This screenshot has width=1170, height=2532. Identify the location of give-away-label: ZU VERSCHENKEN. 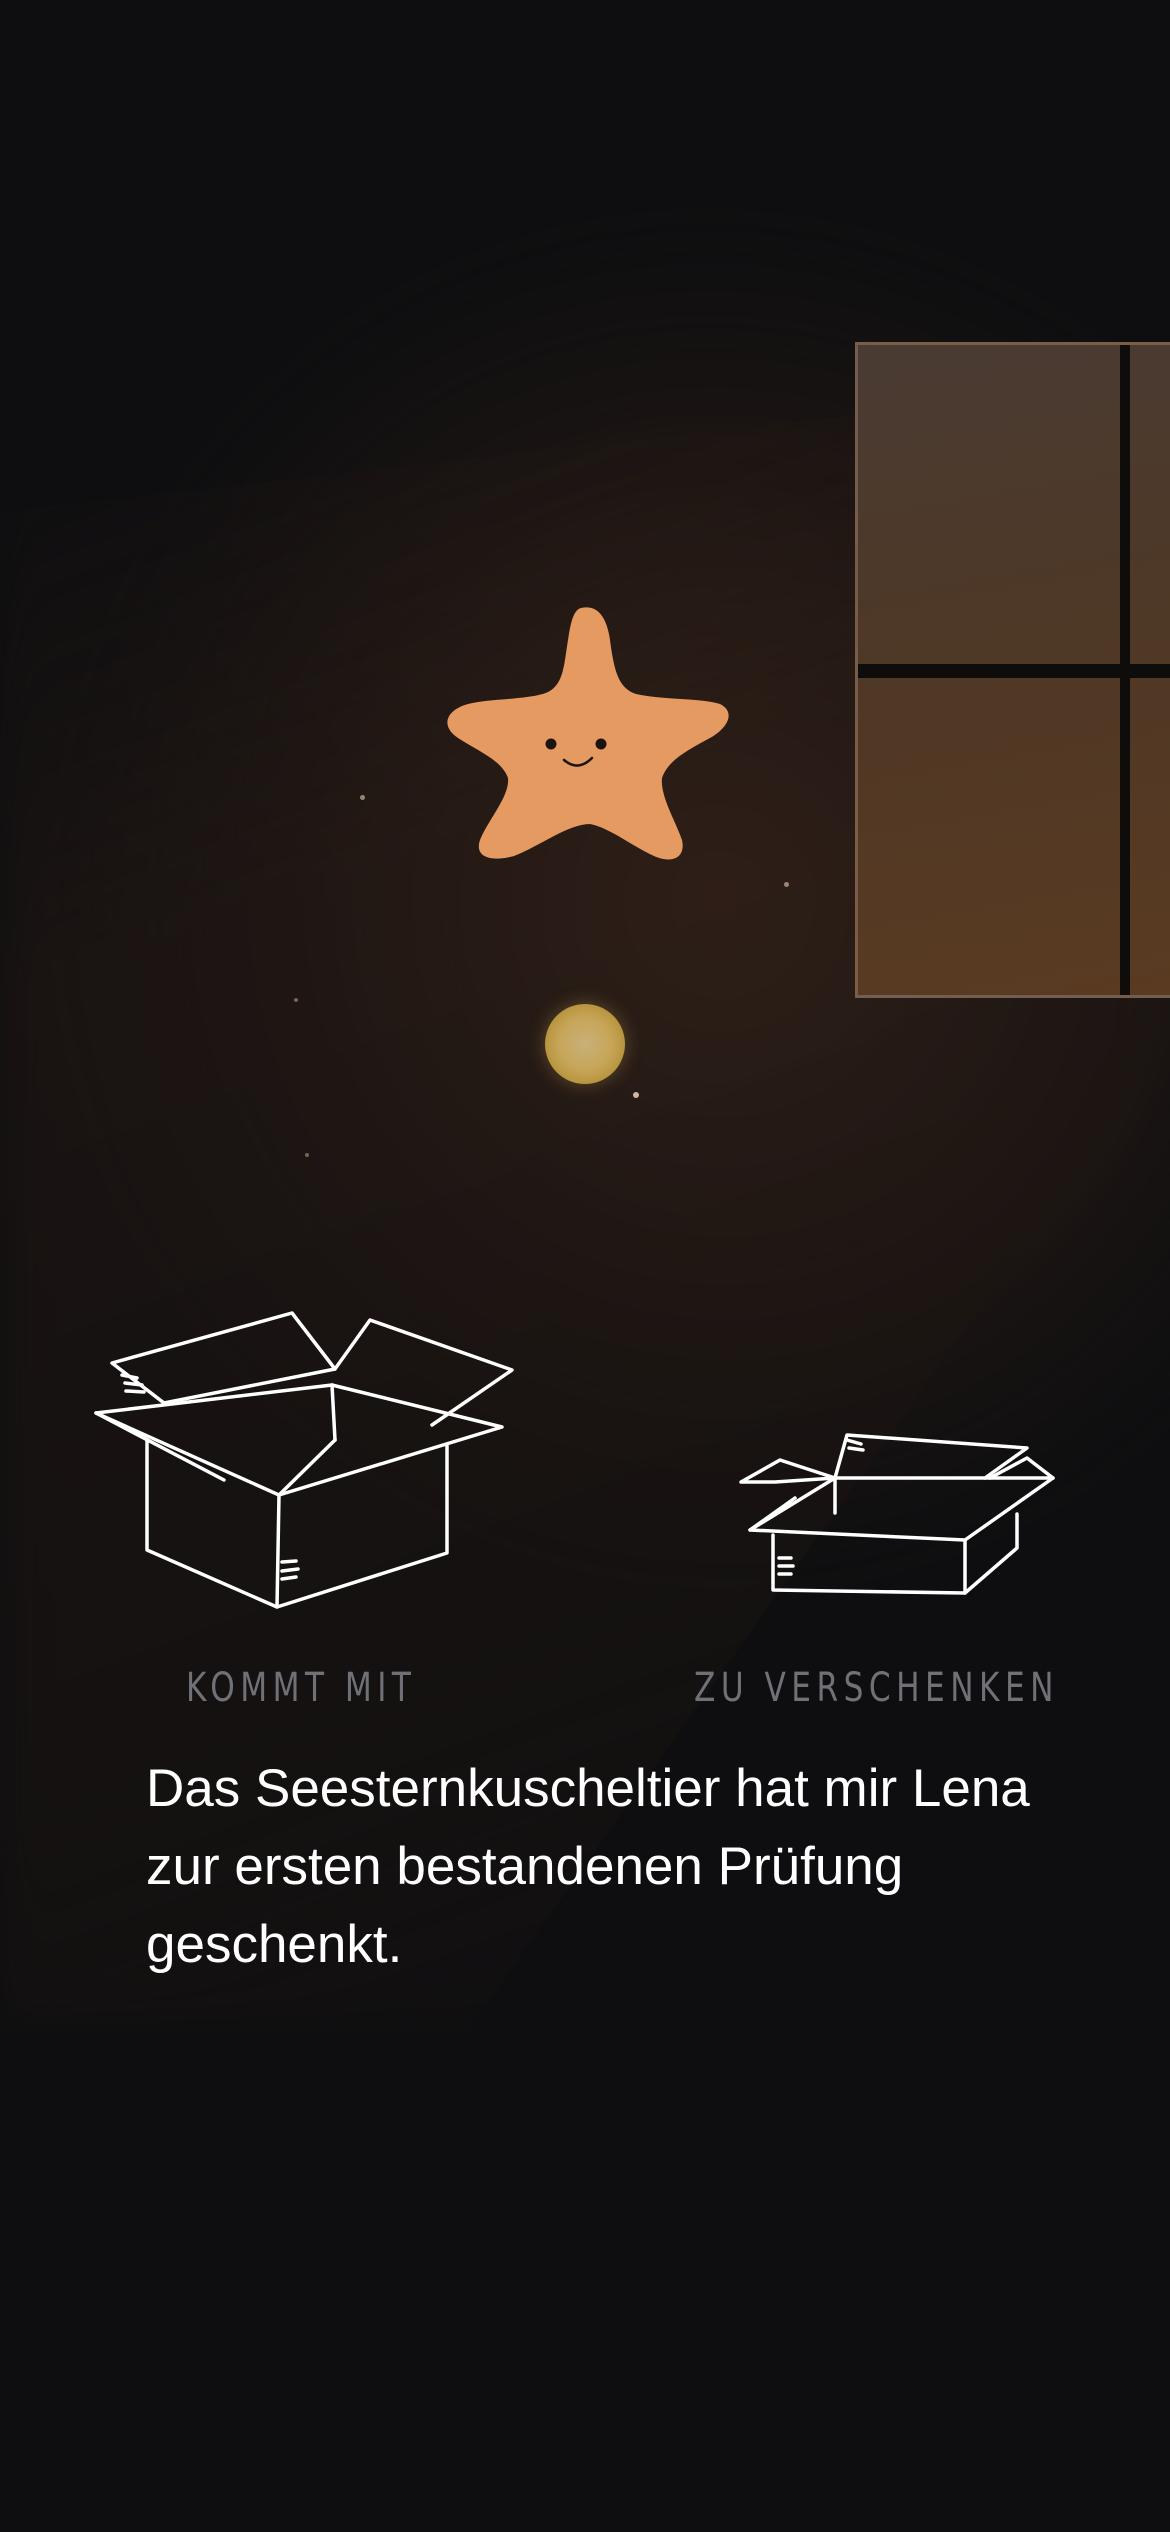
(876, 1688).